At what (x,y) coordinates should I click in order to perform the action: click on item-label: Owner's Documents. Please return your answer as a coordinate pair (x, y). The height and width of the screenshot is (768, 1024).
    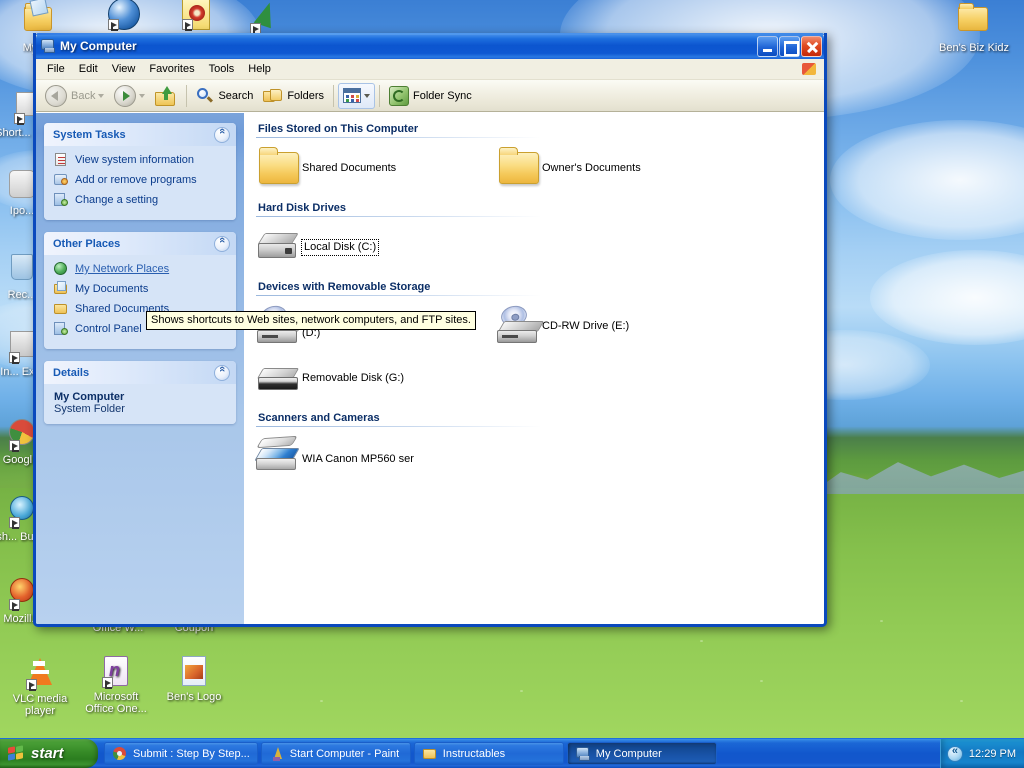
    Looking at the image, I should click on (591, 168).